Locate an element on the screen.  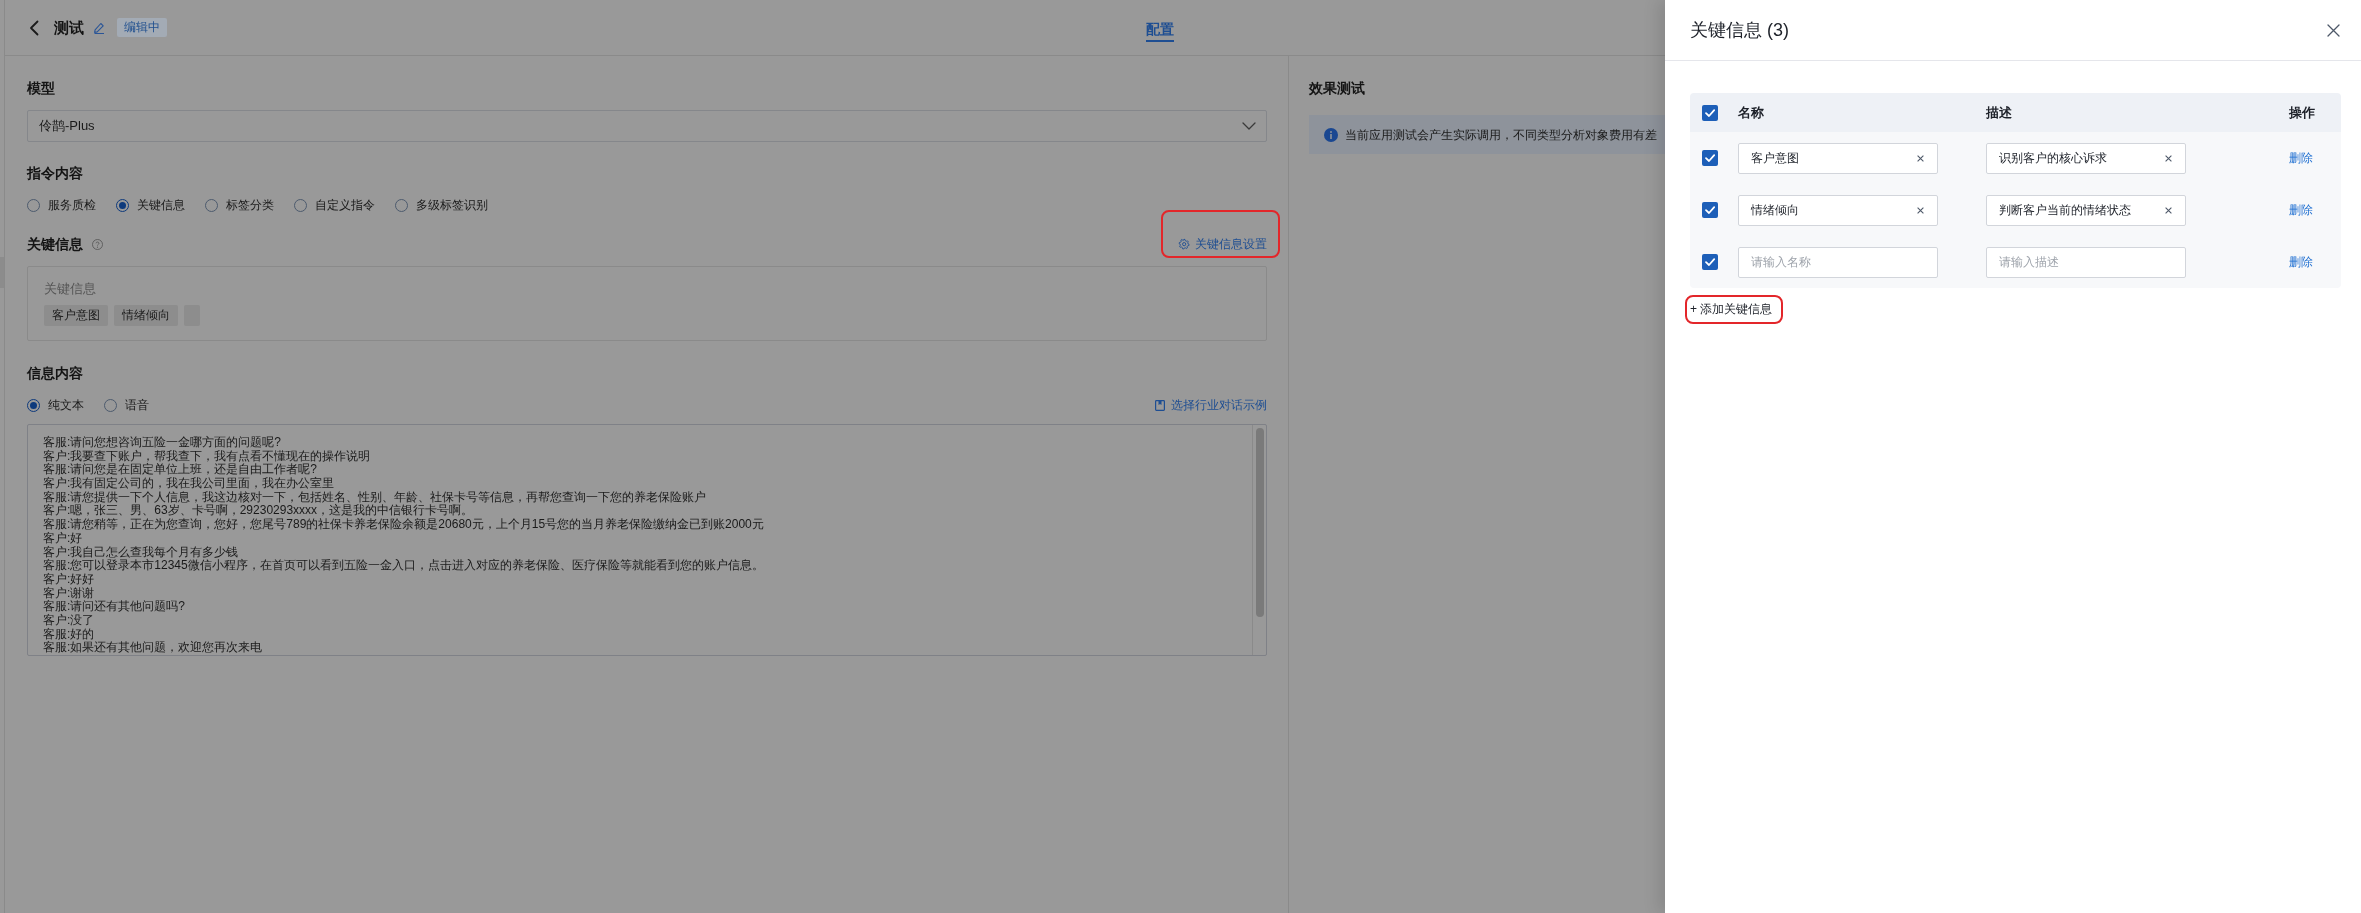
info-icon is located at coordinates (1331, 134).